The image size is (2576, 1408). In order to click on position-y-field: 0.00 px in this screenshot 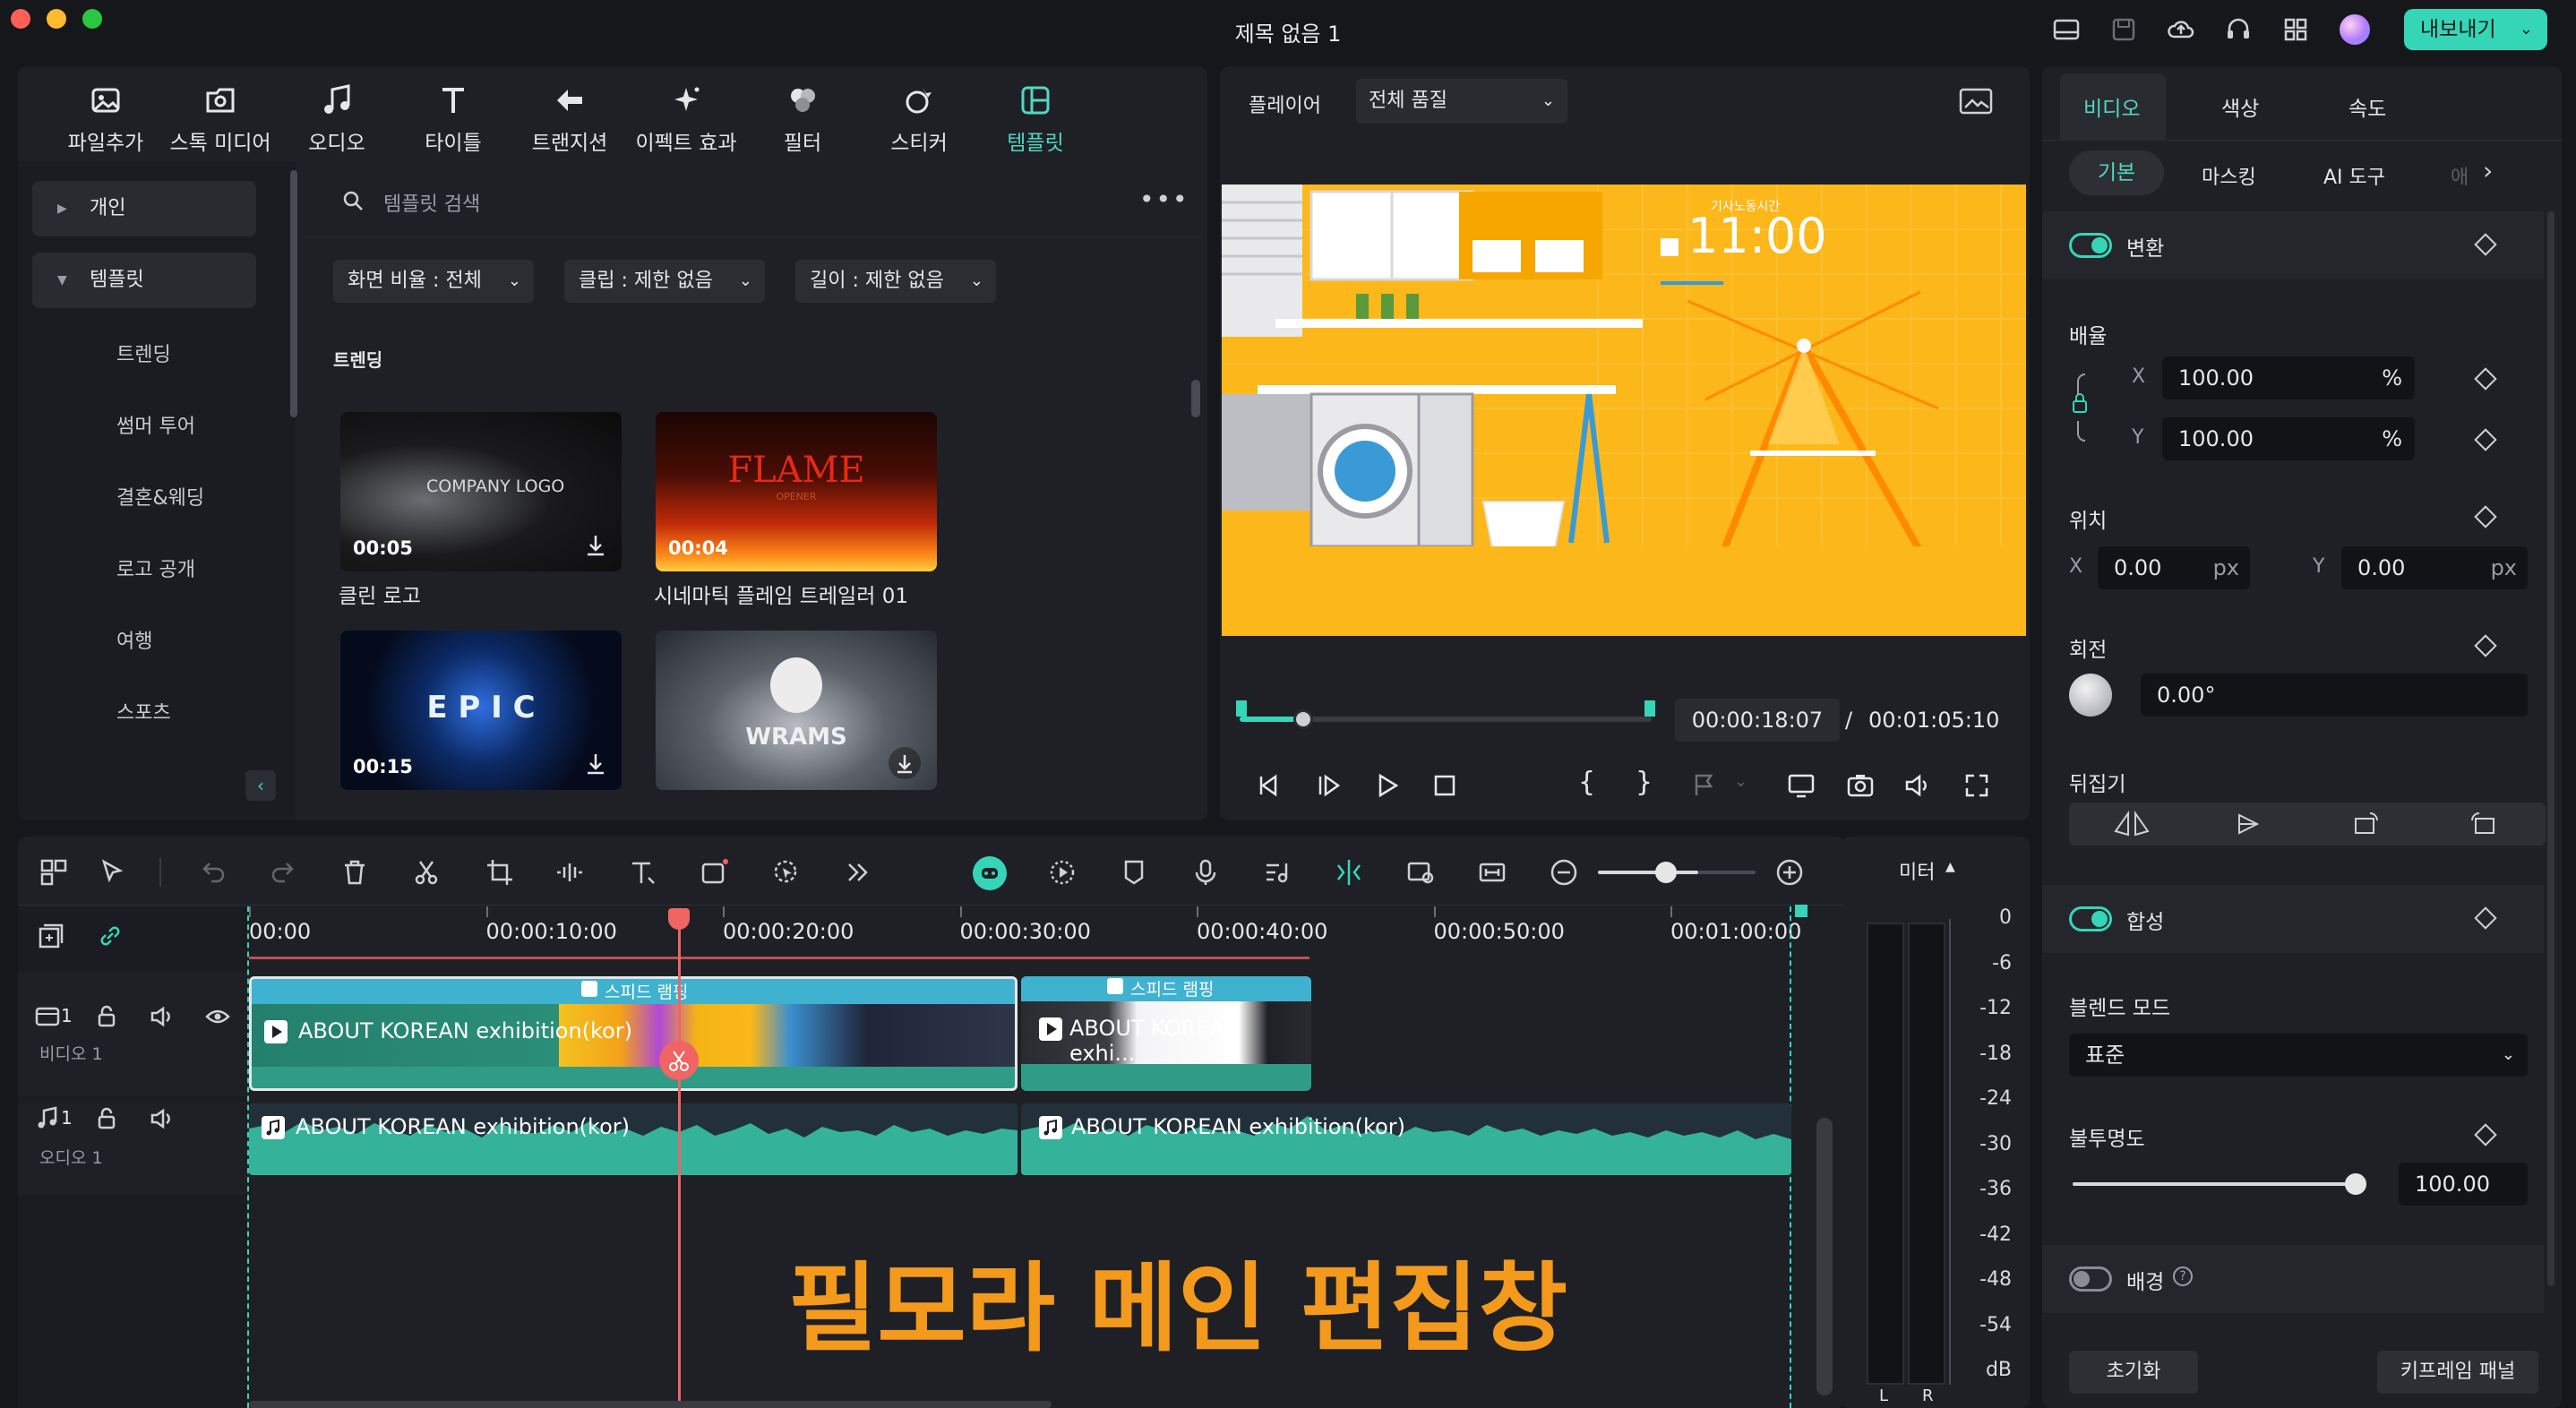, I will do `click(2434, 567)`.